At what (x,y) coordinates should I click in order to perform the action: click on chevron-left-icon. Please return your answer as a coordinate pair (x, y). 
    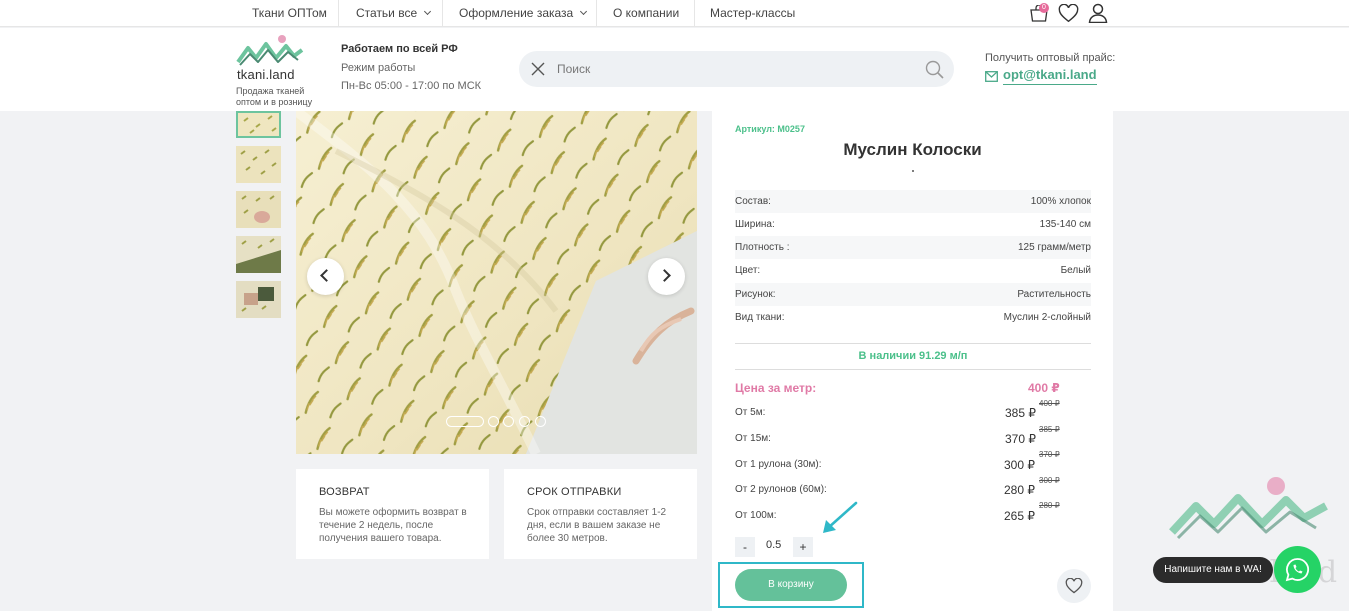
    Looking at the image, I should click on (326, 275).